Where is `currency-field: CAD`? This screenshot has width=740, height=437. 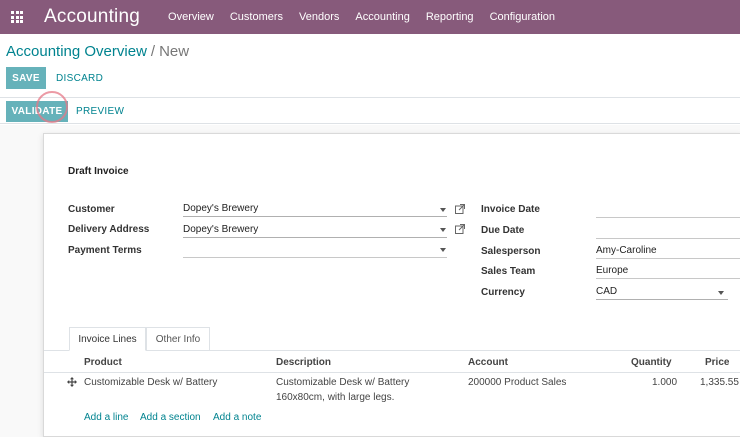 currency-field: CAD is located at coordinates (662, 291).